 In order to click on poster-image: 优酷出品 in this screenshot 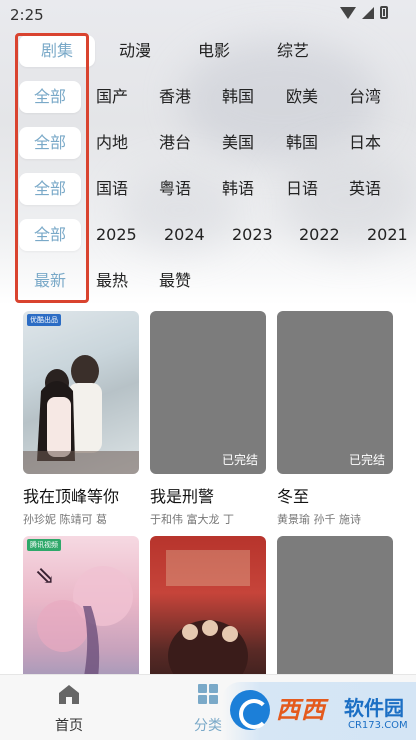, I will do `click(81, 392)`.